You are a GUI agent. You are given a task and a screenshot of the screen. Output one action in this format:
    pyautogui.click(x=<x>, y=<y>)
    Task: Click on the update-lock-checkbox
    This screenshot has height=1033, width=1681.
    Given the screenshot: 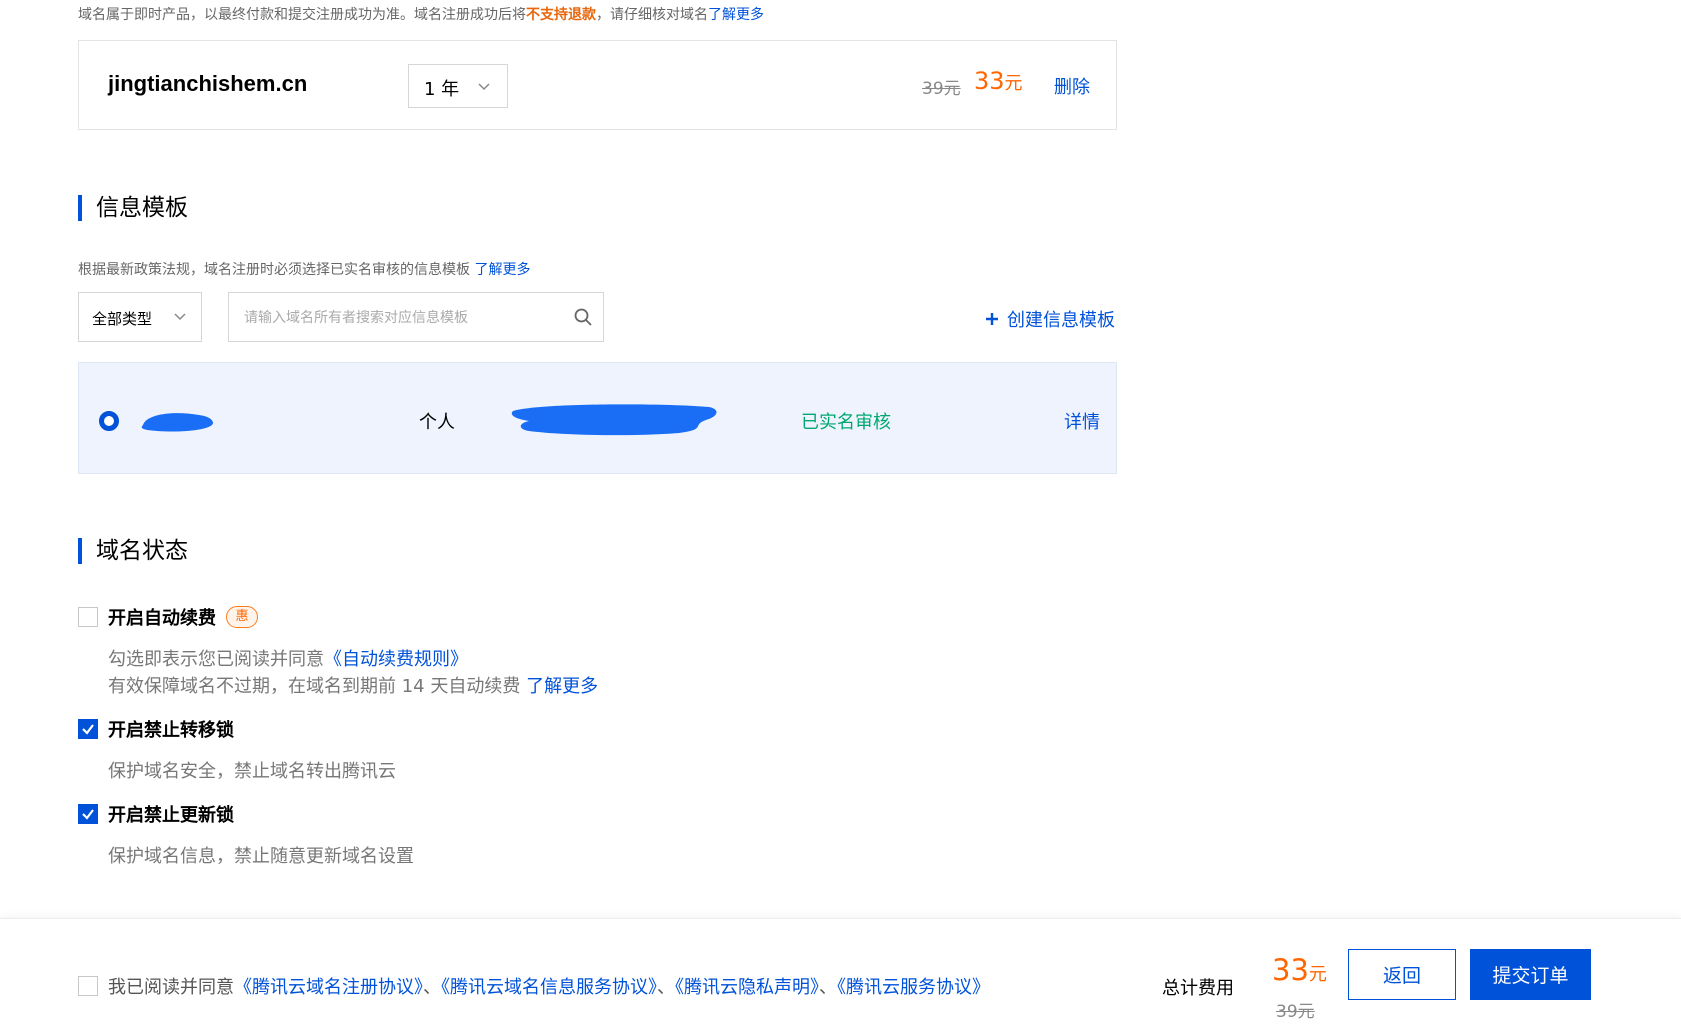 What is the action you would take?
    pyautogui.click(x=88, y=814)
    